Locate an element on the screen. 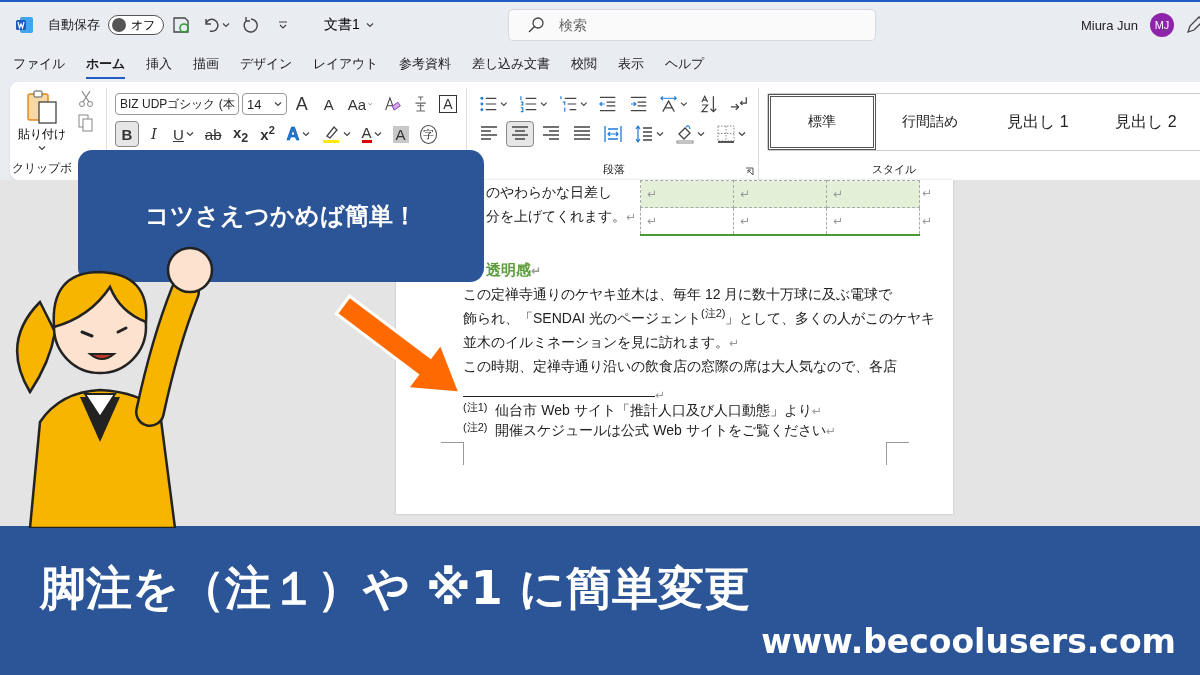 The image size is (1200, 675). dialog-launcher-icon is located at coordinates (749, 171).